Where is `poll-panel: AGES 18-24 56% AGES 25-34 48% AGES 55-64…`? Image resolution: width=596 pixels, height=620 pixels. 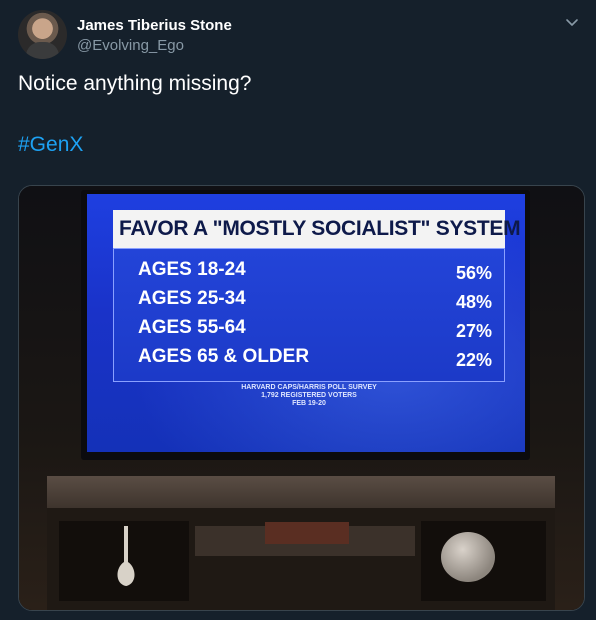
poll-panel: AGES 18-24 56% AGES 25-34 48% AGES 55-64… is located at coordinates (309, 315).